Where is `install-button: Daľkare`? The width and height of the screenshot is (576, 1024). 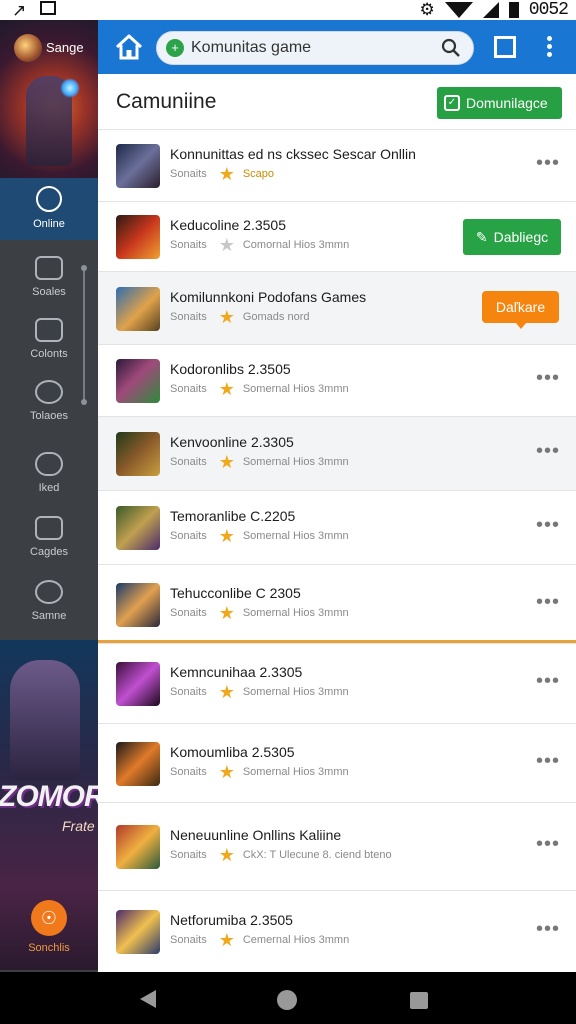 install-button: Daľkare is located at coordinates (520, 310).